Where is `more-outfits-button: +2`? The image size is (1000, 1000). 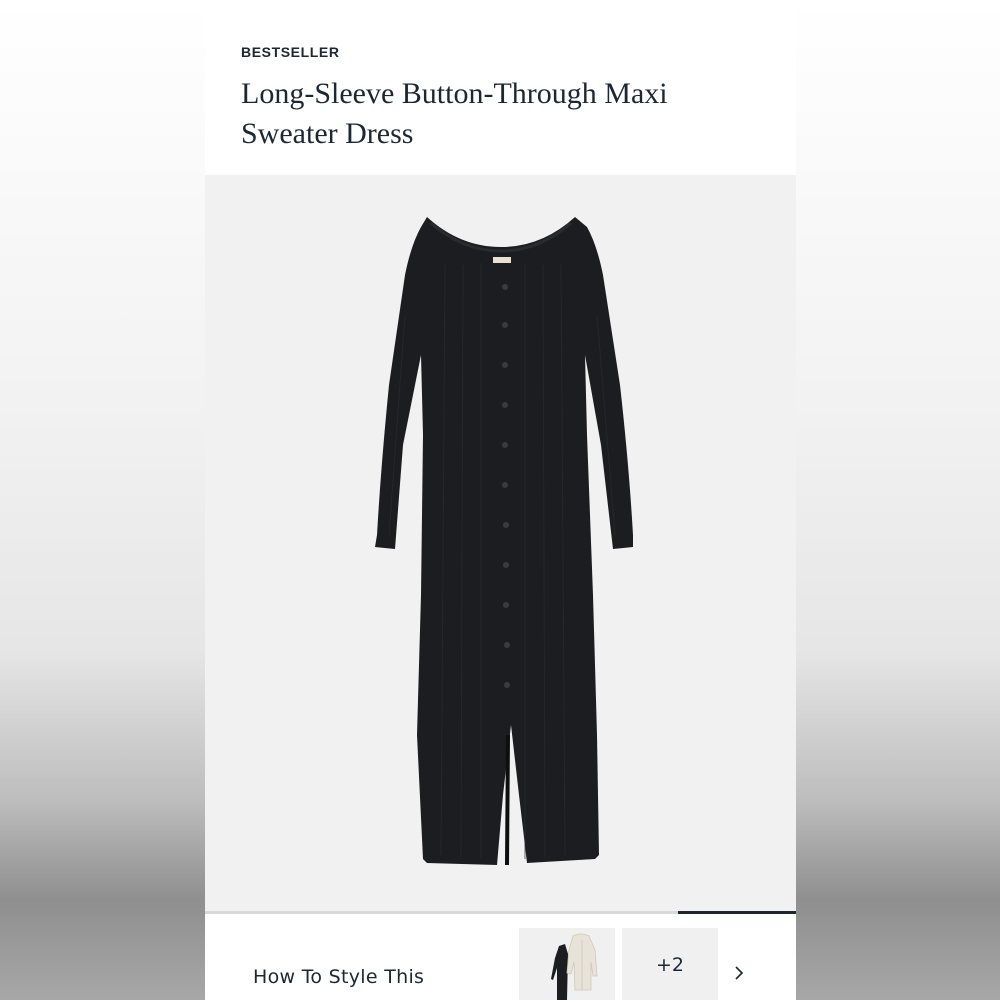
more-outfits-button: +2 is located at coordinates (670, 964).